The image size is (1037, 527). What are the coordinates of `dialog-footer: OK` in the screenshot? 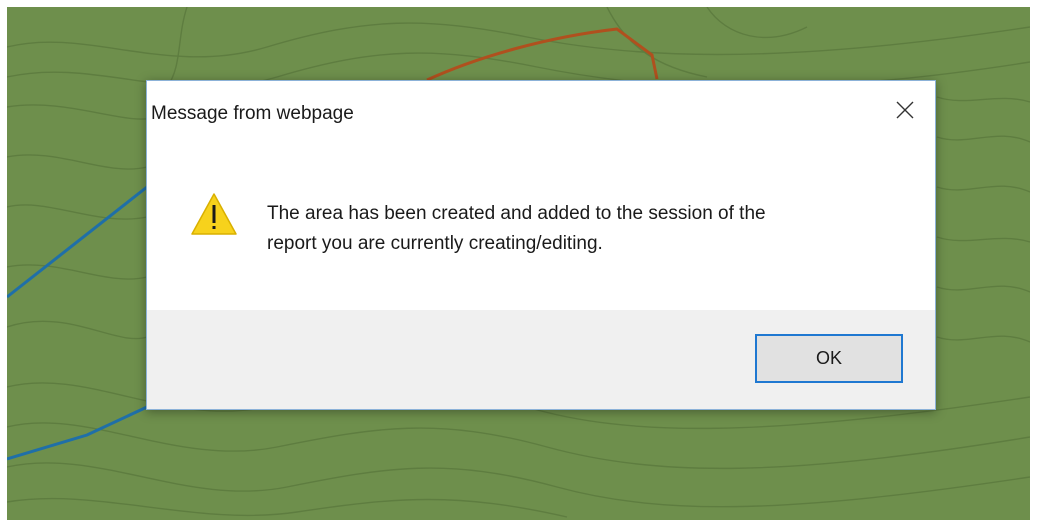 It's located at (541, 359).